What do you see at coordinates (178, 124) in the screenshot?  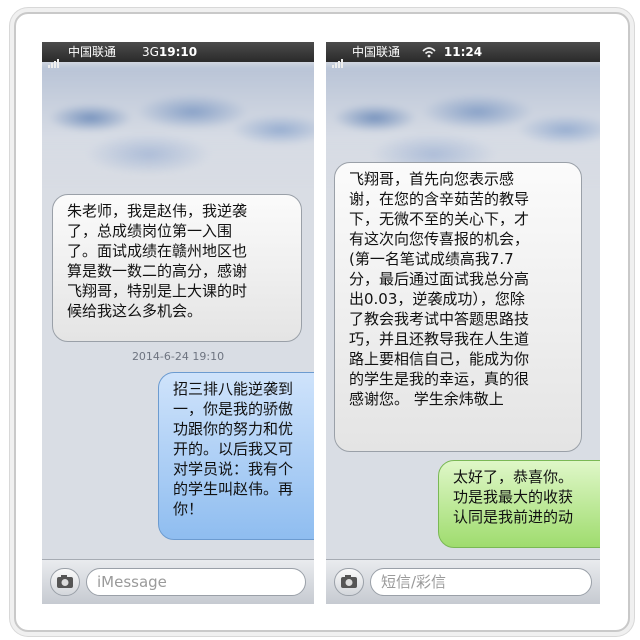 I see `blurred-contact-header` at bounding box center [178, 124].